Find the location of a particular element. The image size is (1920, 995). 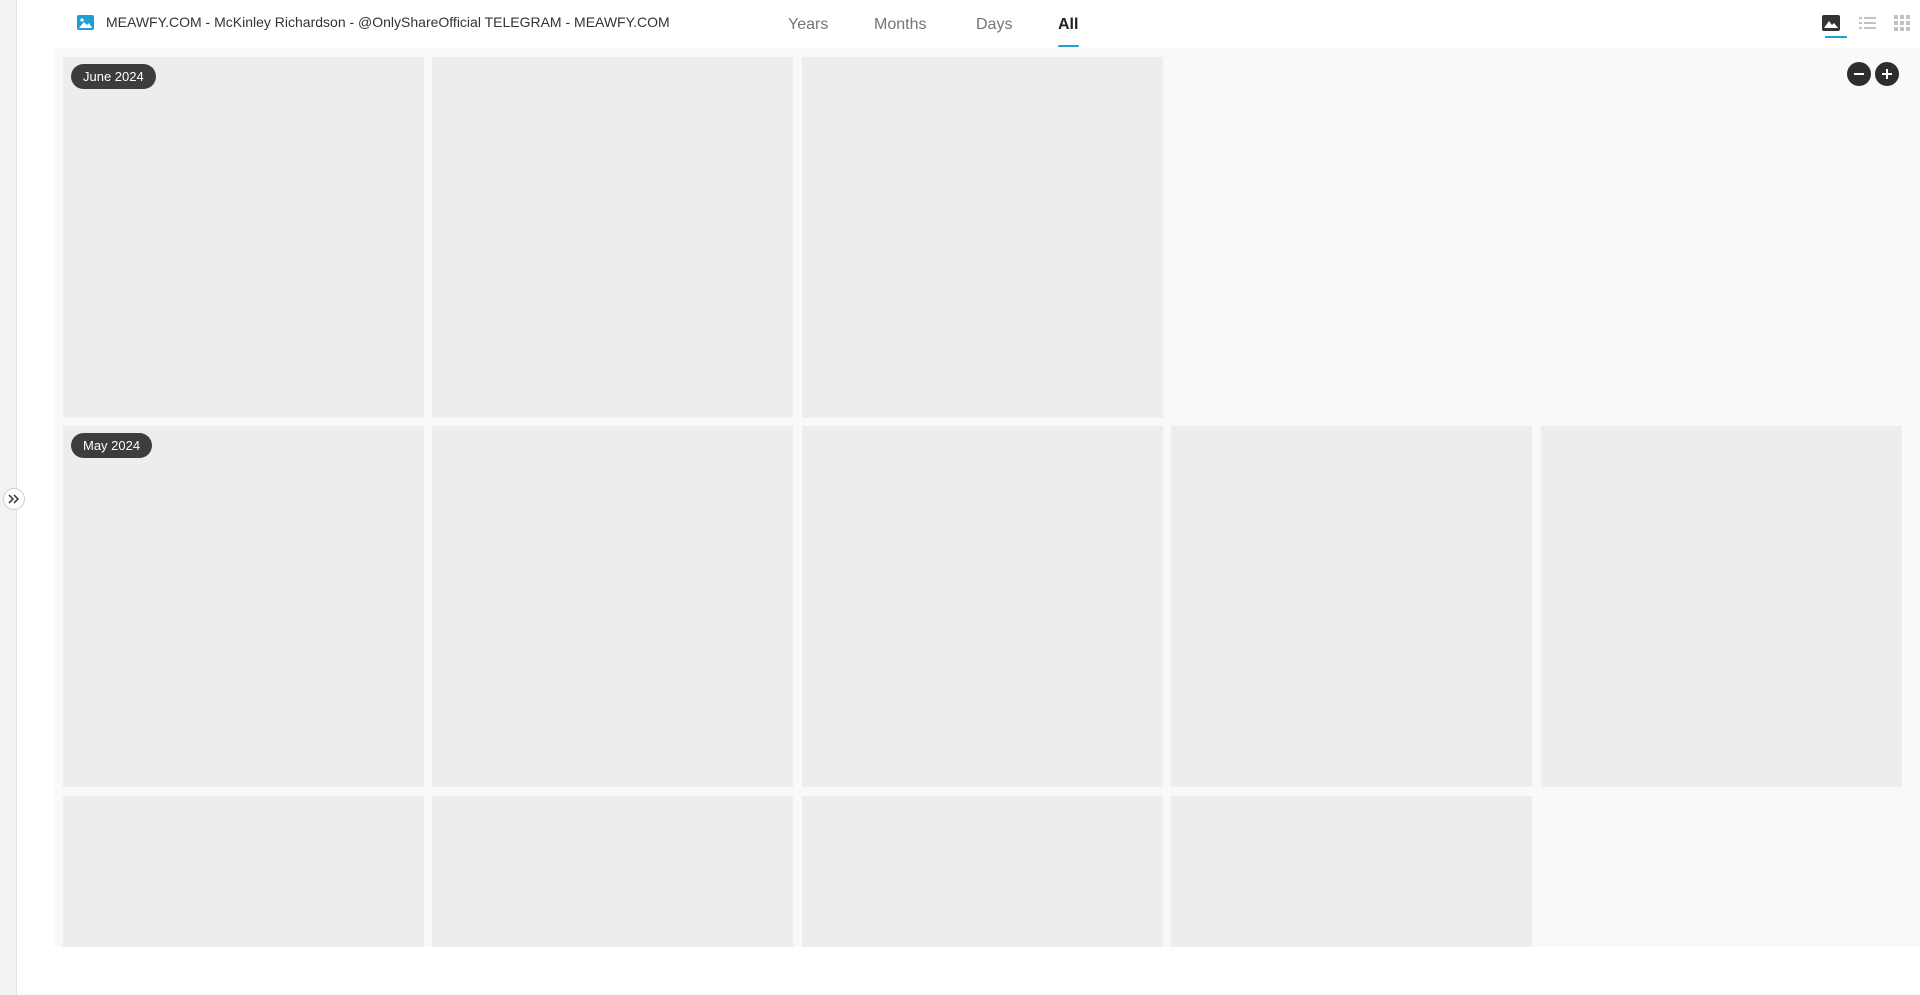

active-view-indicator is located at coordinates (1836, 37).